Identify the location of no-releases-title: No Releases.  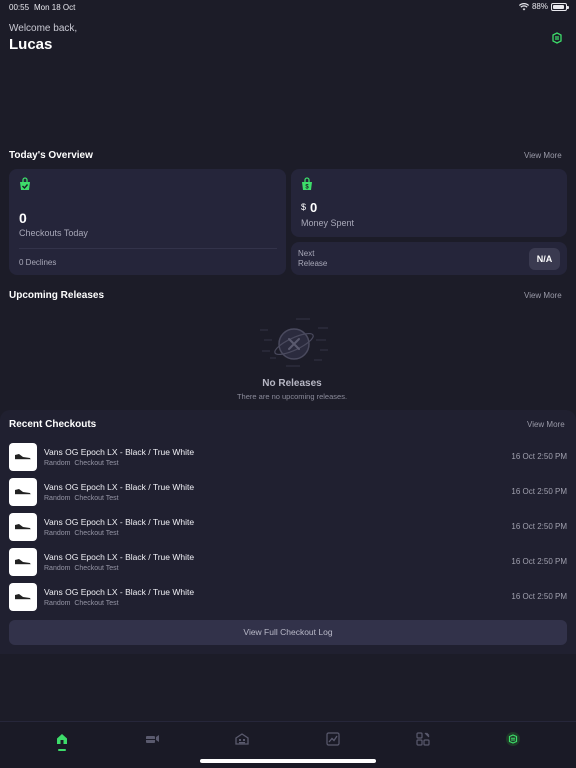
(292, 383).